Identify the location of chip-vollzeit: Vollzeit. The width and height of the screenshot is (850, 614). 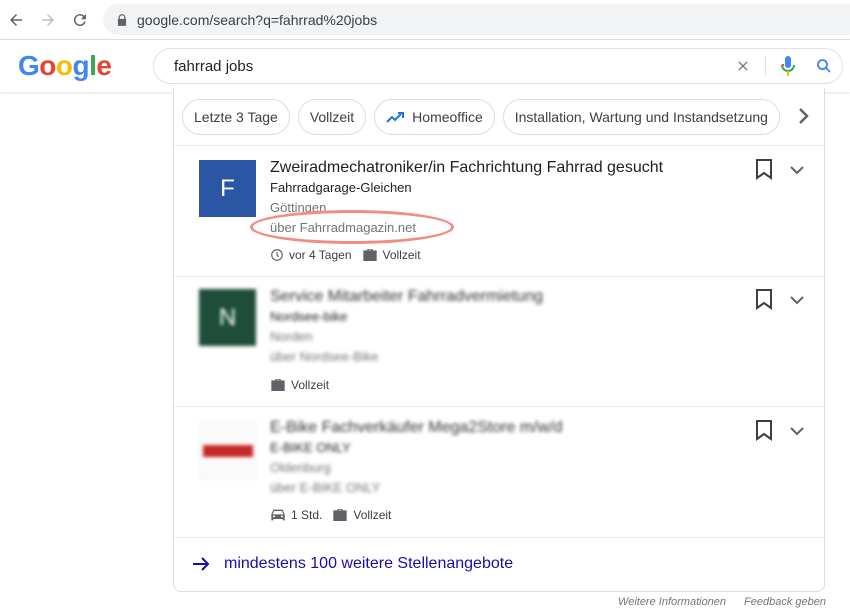
(332, 116).